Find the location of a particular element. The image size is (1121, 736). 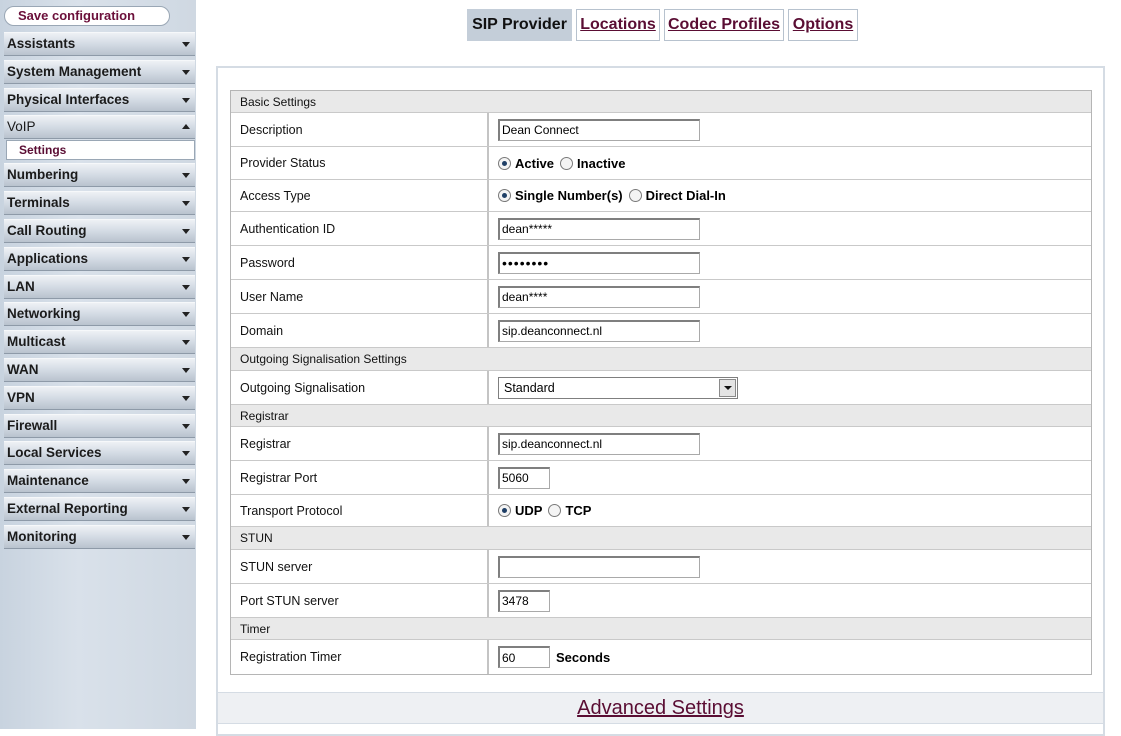

transport-tcp-radio is located at coordinates (555, 510).